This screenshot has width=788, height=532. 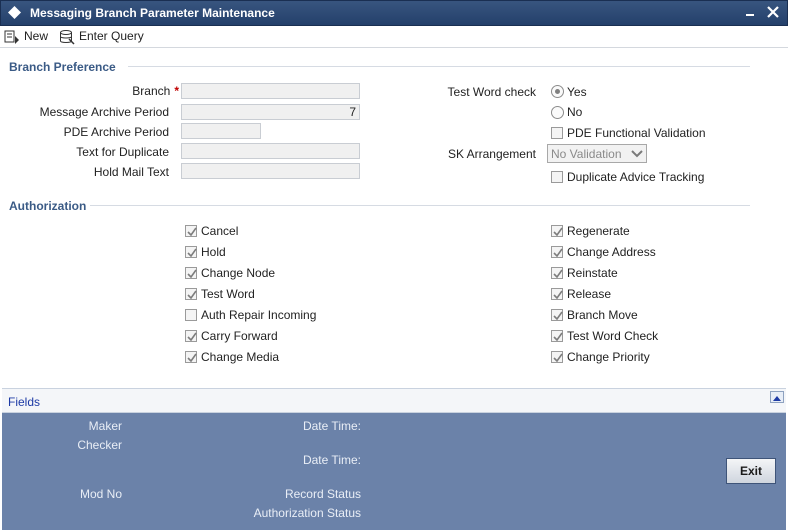 What do you see at coordinates (111, 36) in the screenshot?
I see `enter-query-label: Enter Query` at bounding box center [111, 36].